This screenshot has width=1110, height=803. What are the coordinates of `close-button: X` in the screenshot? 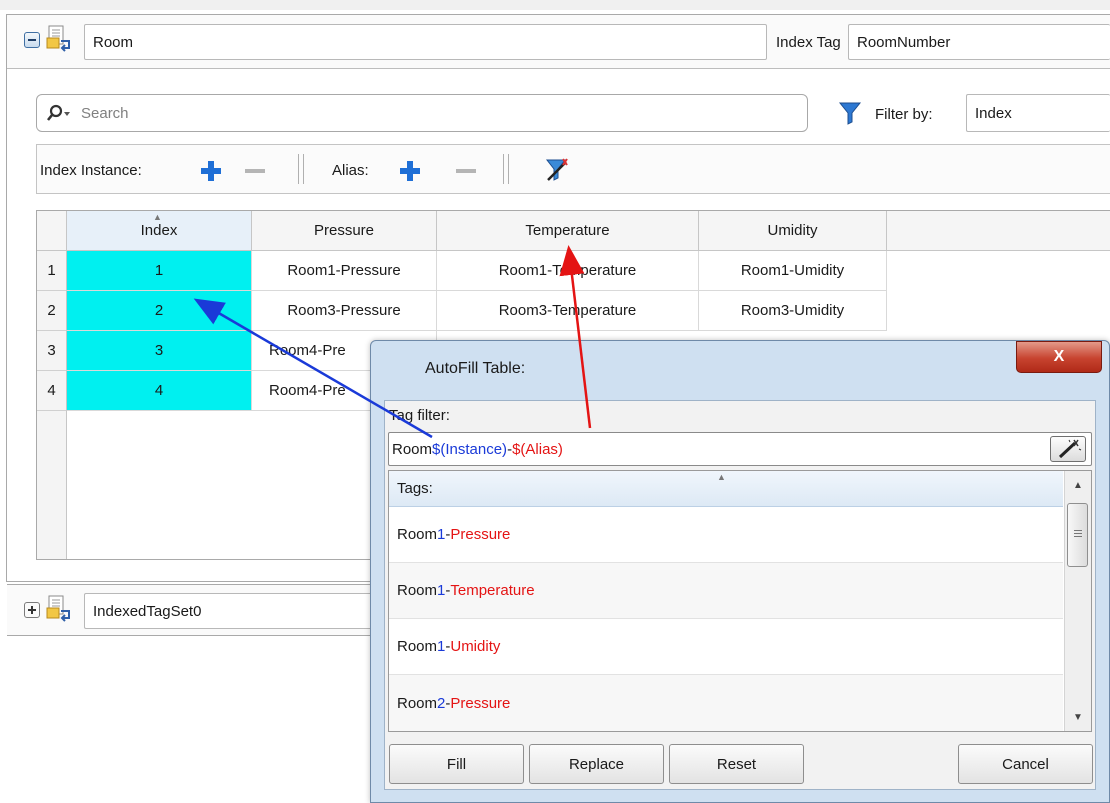 It's located at (1059, 357).